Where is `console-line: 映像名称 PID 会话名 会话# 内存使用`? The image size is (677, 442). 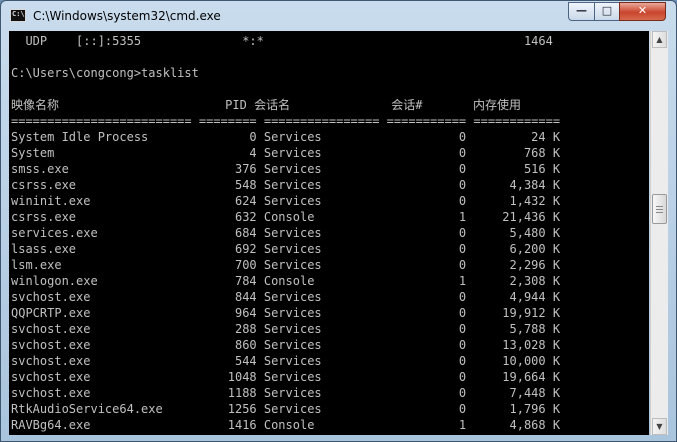
console-line: 映像名称 PID 会话名 会话# 内存使用 is located at coordinates (266, 105).